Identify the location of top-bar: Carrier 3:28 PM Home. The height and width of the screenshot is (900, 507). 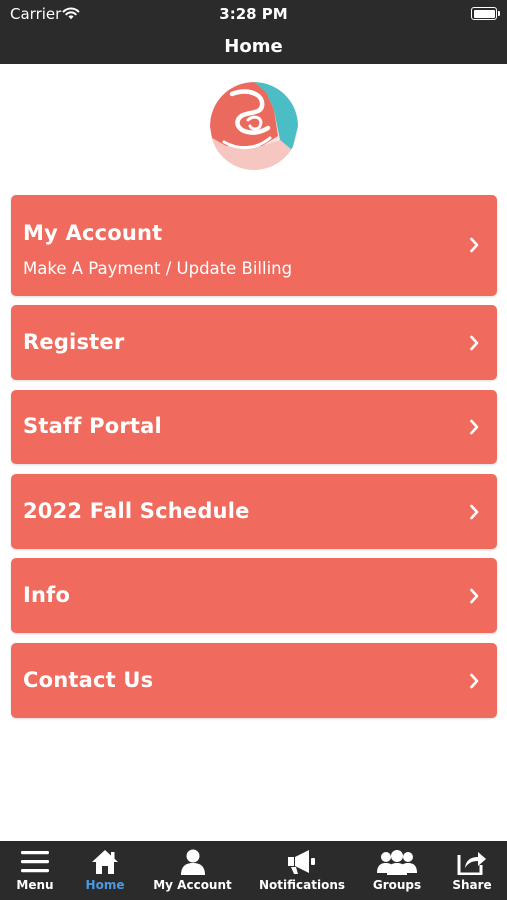
(253, 32).